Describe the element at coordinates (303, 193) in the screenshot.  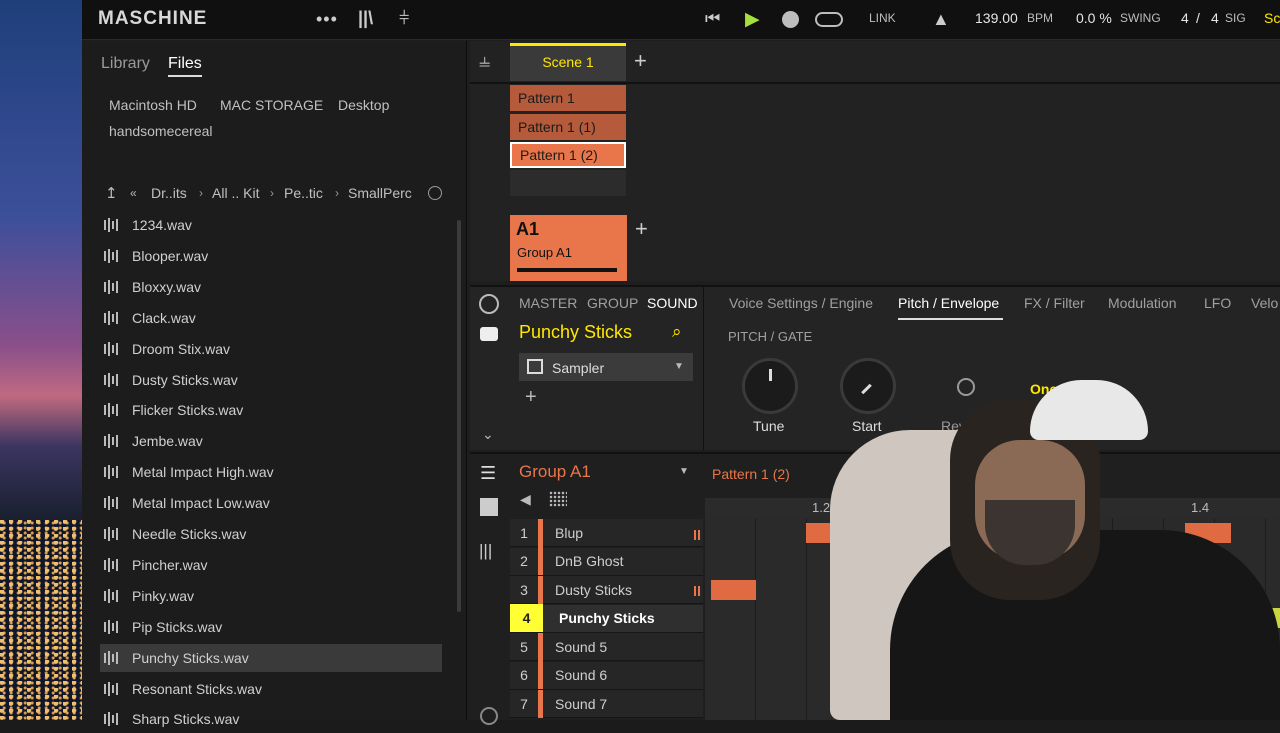
I see `breadcrumb-item: Pe..tic` at that location.